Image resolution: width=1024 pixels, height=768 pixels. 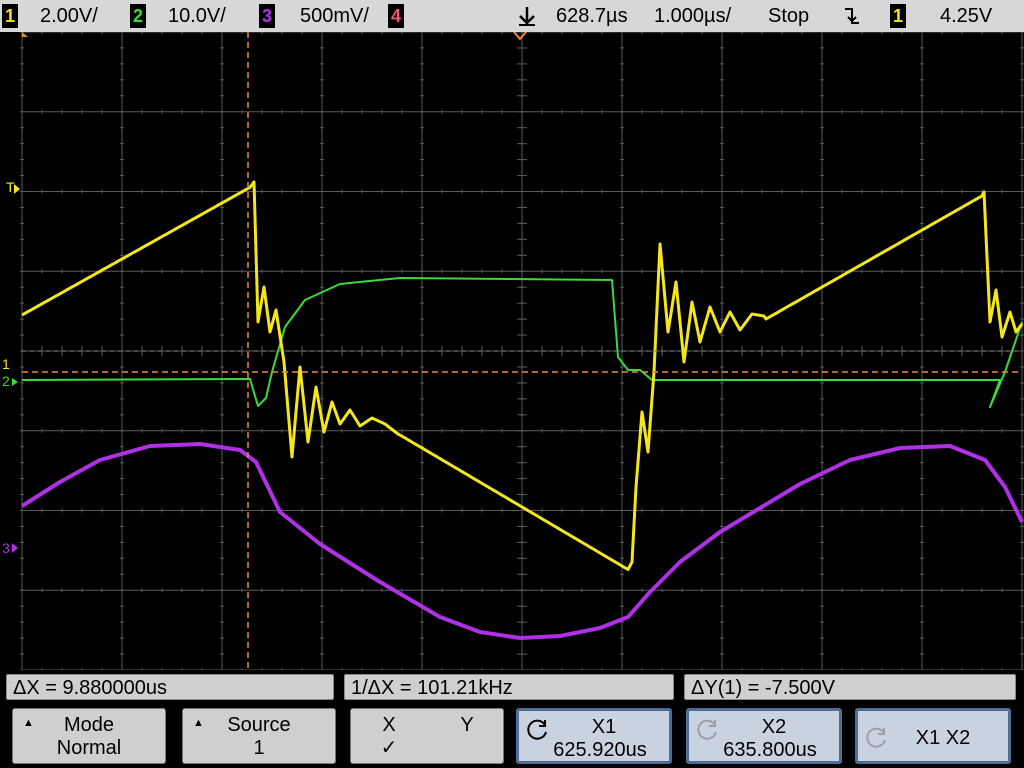 I want to click on channel1-indicator: 1, so click(x=10, y=16).